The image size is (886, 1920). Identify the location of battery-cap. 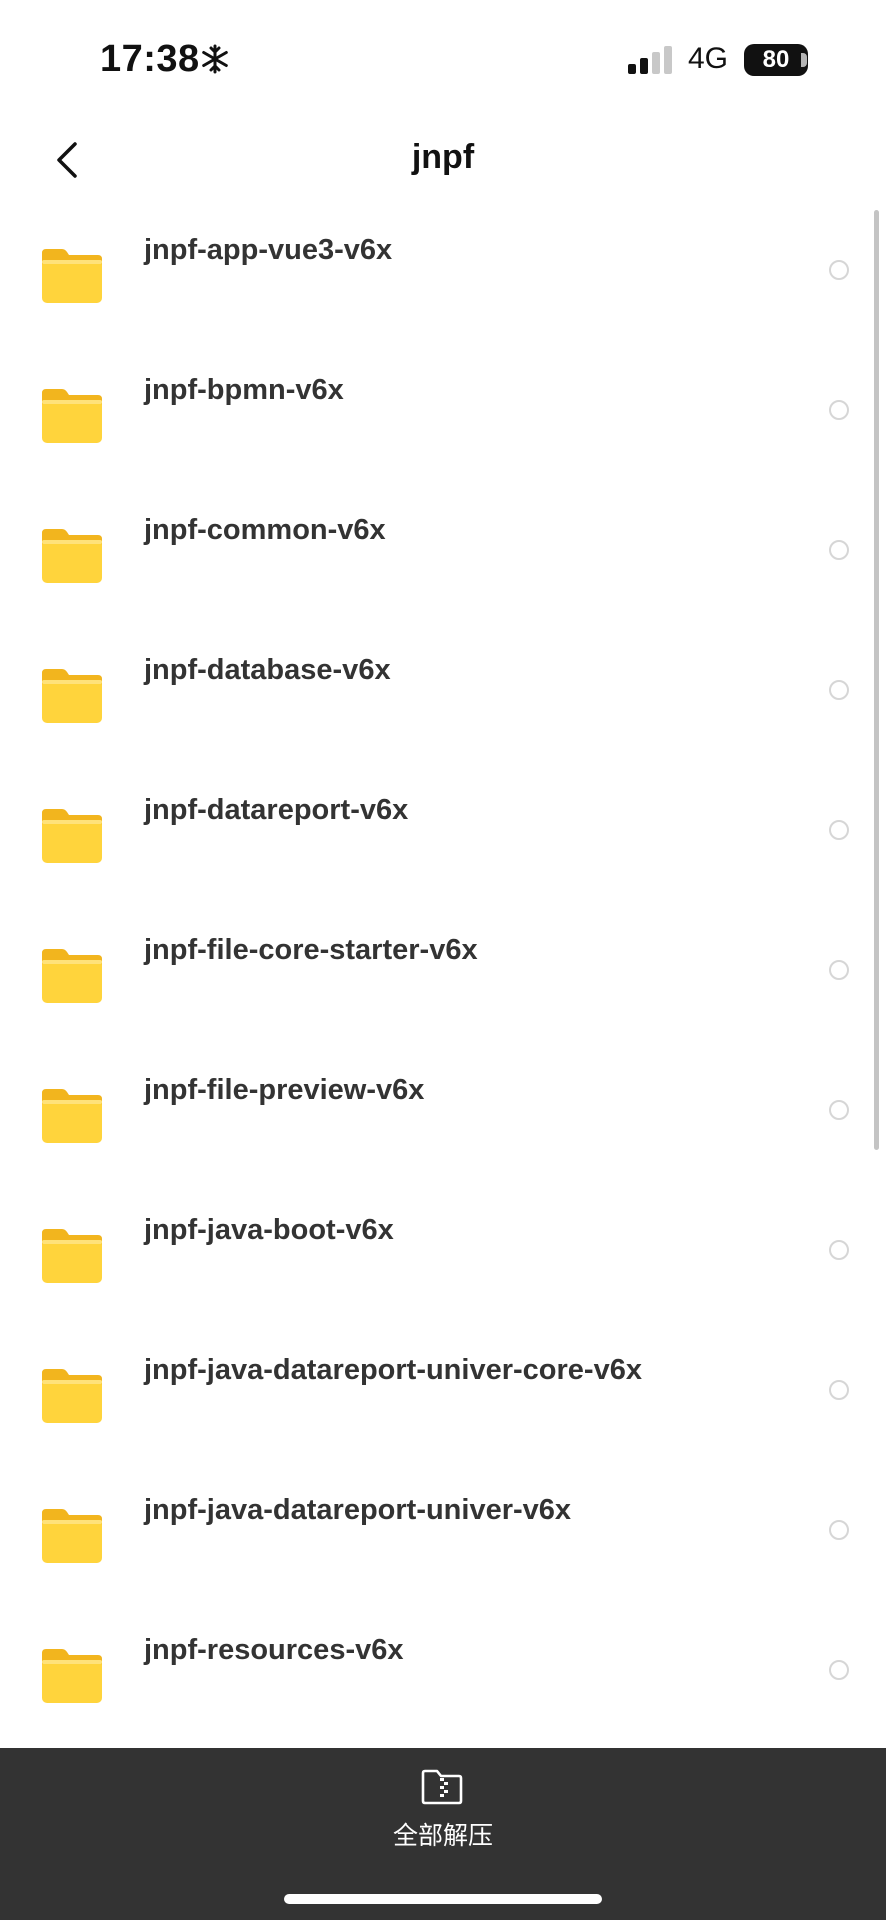
(804, 60).